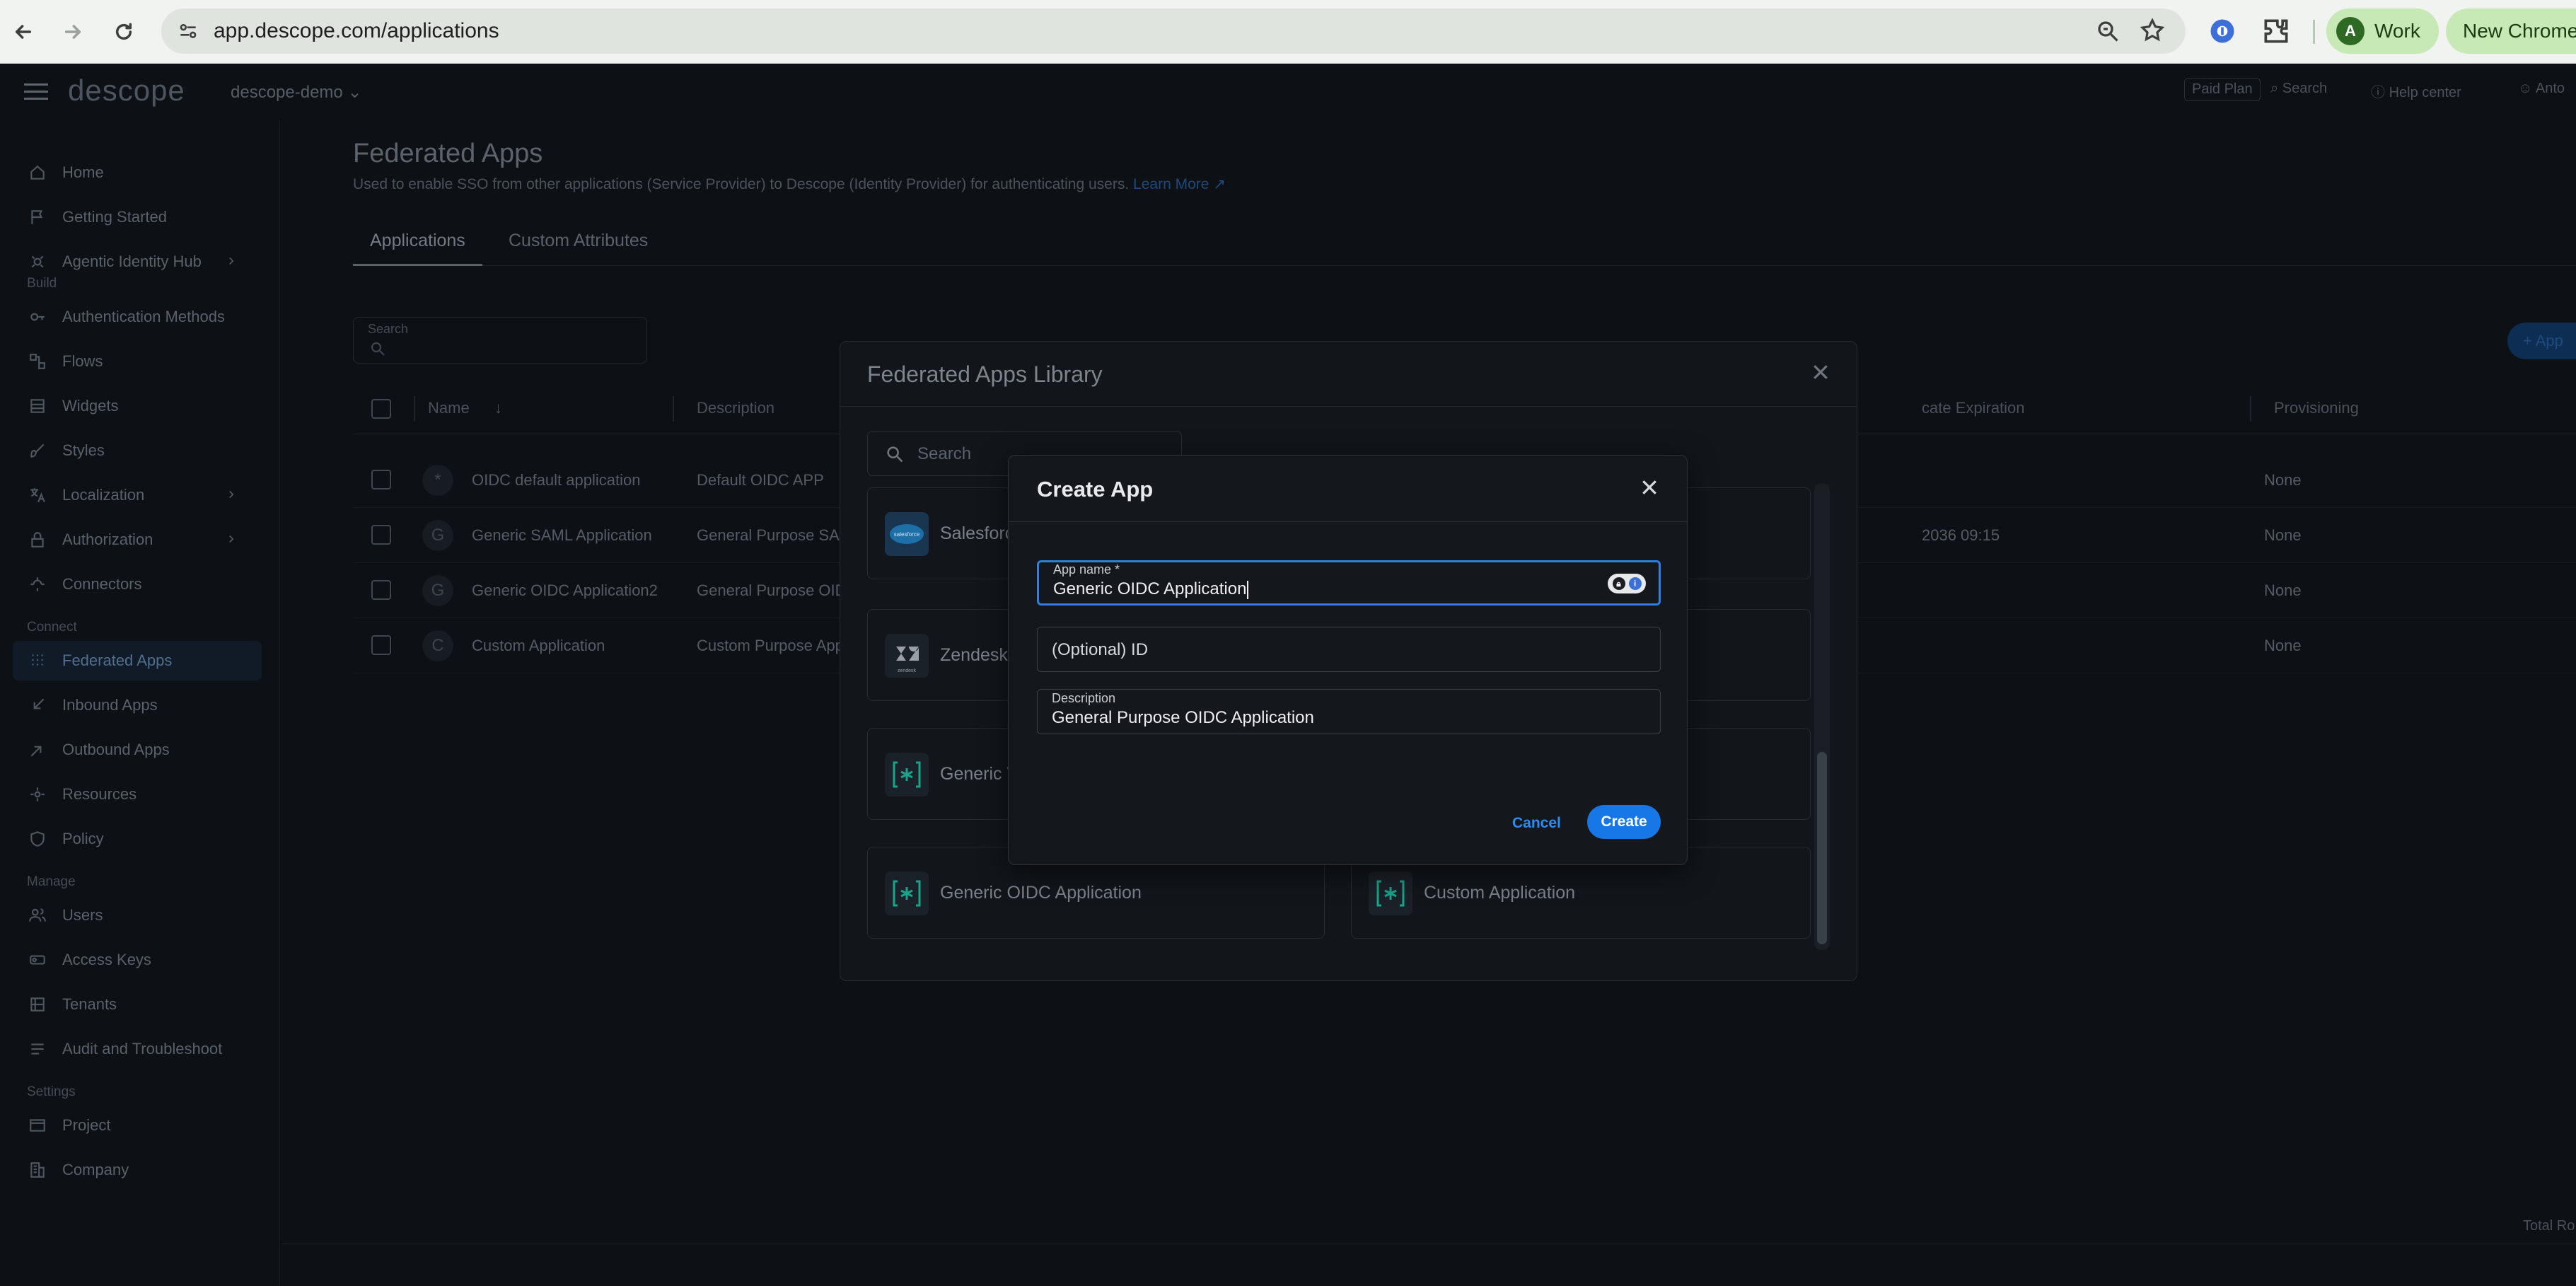 The image size is (2576, 1286). Describe the element at coordinates (437, 535) in the screenshot. I see `app-icon: G` at that location.